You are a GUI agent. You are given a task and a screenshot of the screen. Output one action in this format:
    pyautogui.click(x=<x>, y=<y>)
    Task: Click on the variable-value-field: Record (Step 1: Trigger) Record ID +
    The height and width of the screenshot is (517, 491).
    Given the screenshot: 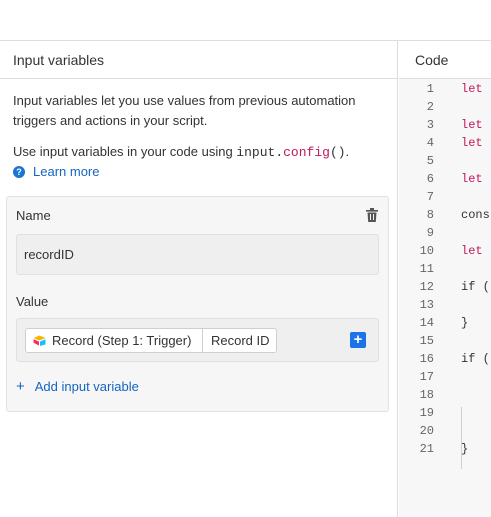 What is the action you would take?
    pyautogui.click(x=197, y=340)
    